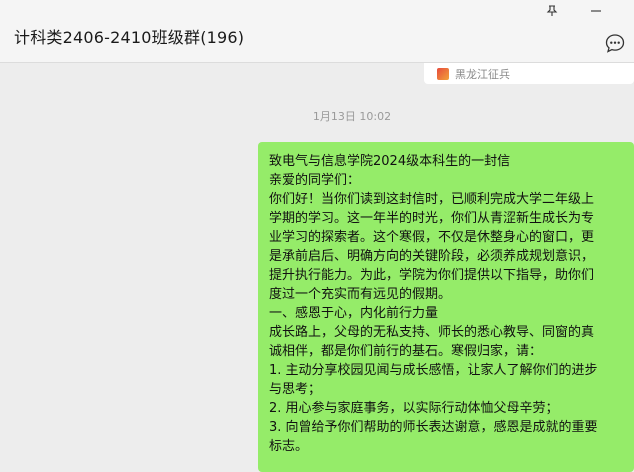 This screenshot has width=634, height=472. Describe the element at coordinates (390, 161) in the screenshot. I see `message-line: 致电气与信息学院2024级本科生的一封信` at that location.